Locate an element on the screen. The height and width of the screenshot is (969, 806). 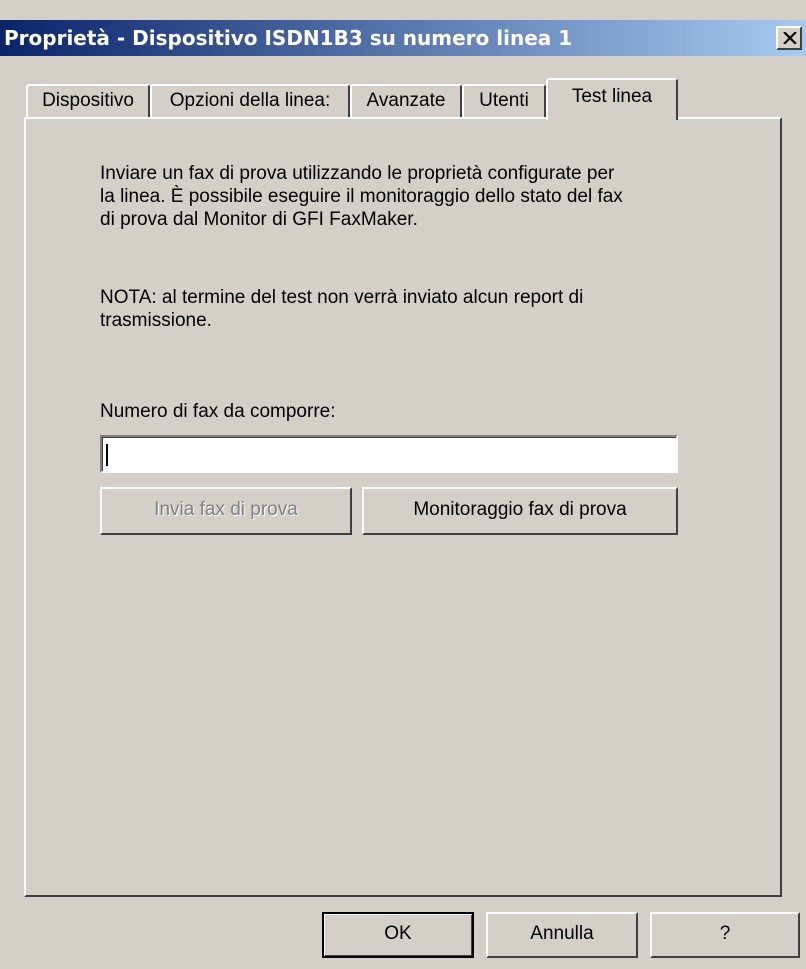
fax-number-input is located at coordinates (389, 454).